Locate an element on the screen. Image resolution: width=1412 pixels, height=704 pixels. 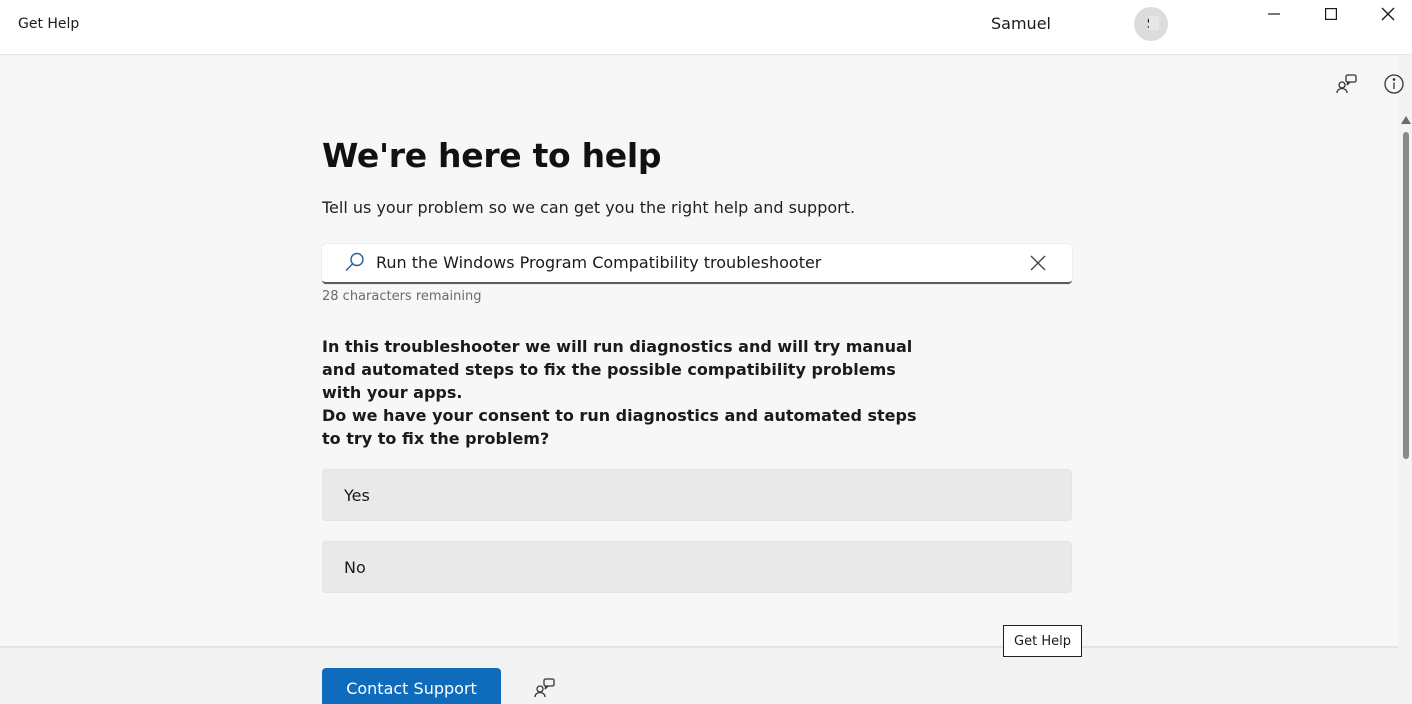
scroll-thumb is located at coordinates (1406, 295).